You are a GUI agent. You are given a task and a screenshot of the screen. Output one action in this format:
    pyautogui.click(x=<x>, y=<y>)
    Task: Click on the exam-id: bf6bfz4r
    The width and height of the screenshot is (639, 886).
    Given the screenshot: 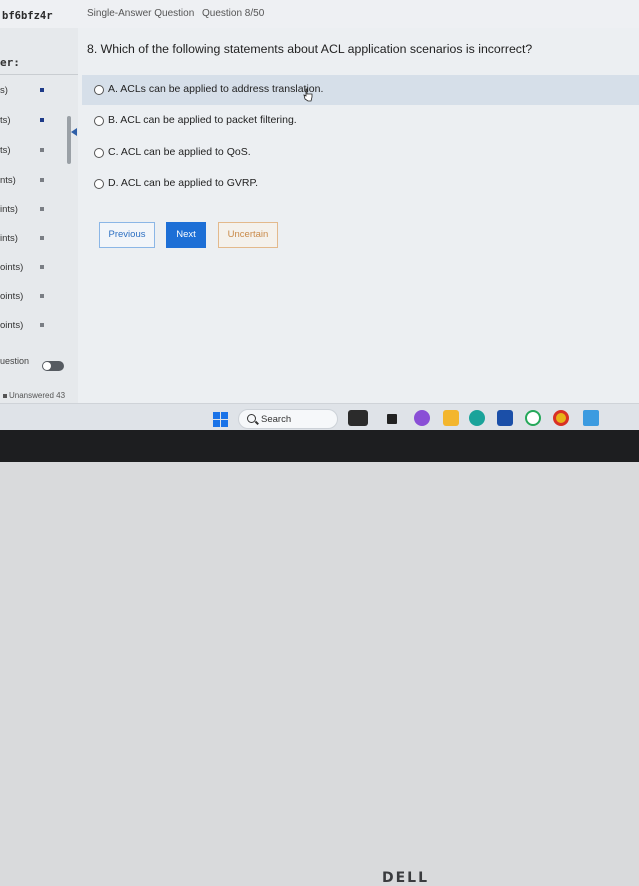 What is the action you would take?
    pyautogui.click(x=27, y=16)
    